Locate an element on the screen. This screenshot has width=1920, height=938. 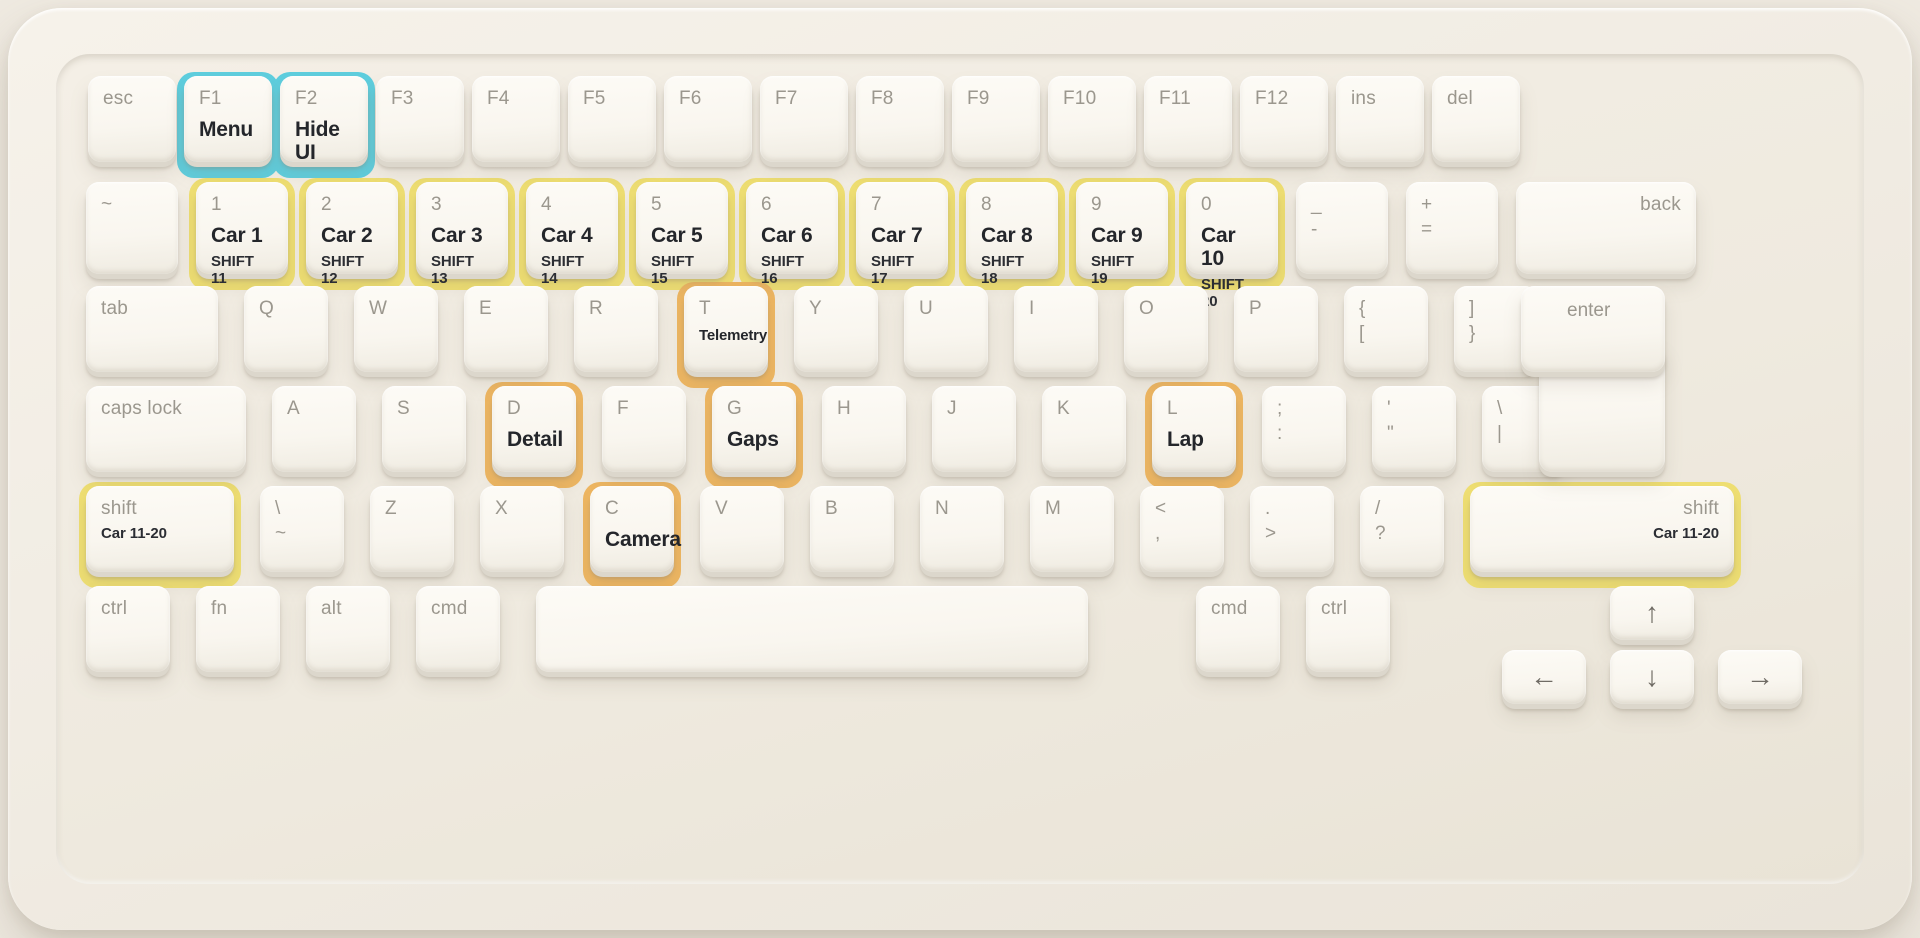
key-blank: /? is located at coordinates (1402, 529).